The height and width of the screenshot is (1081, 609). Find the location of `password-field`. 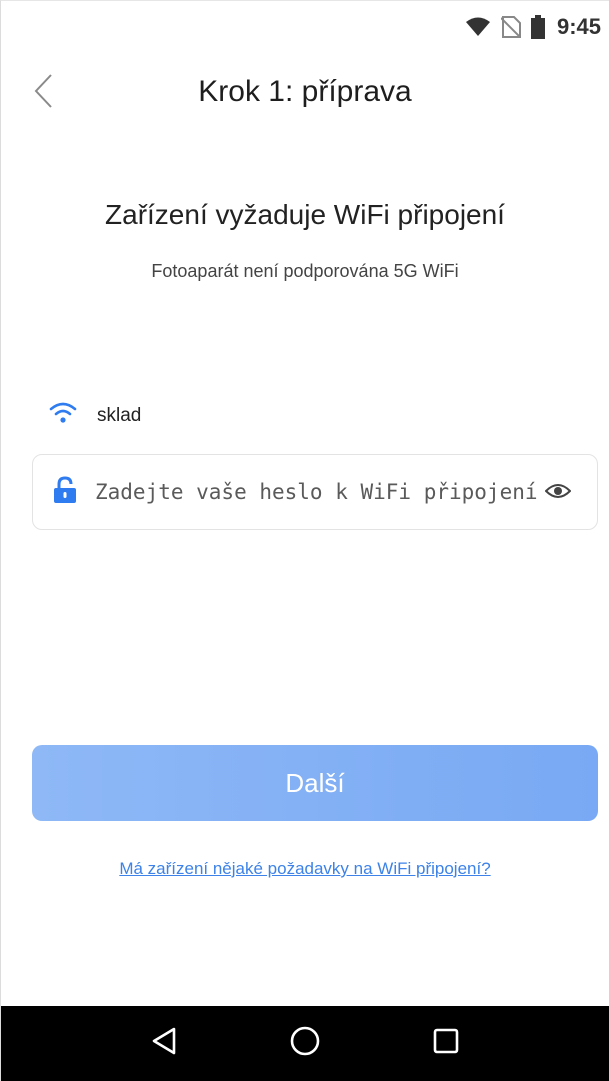

password-field is located at coordinates (315, 492).